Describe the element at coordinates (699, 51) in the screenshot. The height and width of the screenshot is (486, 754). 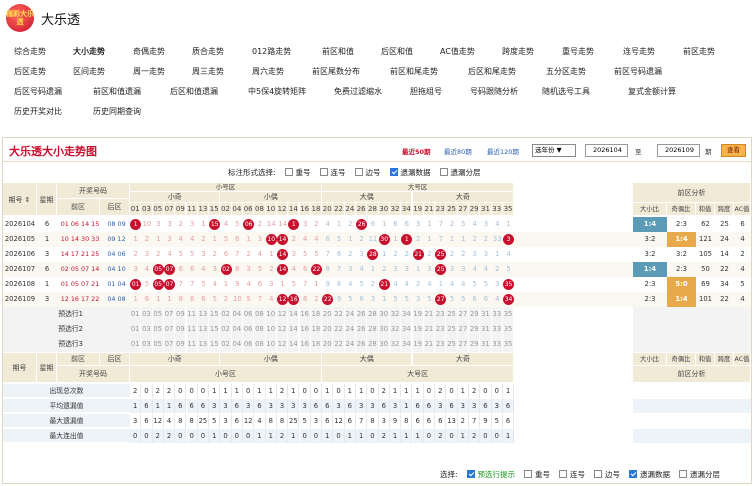
I see `nav-item: 前区走势` at that location.